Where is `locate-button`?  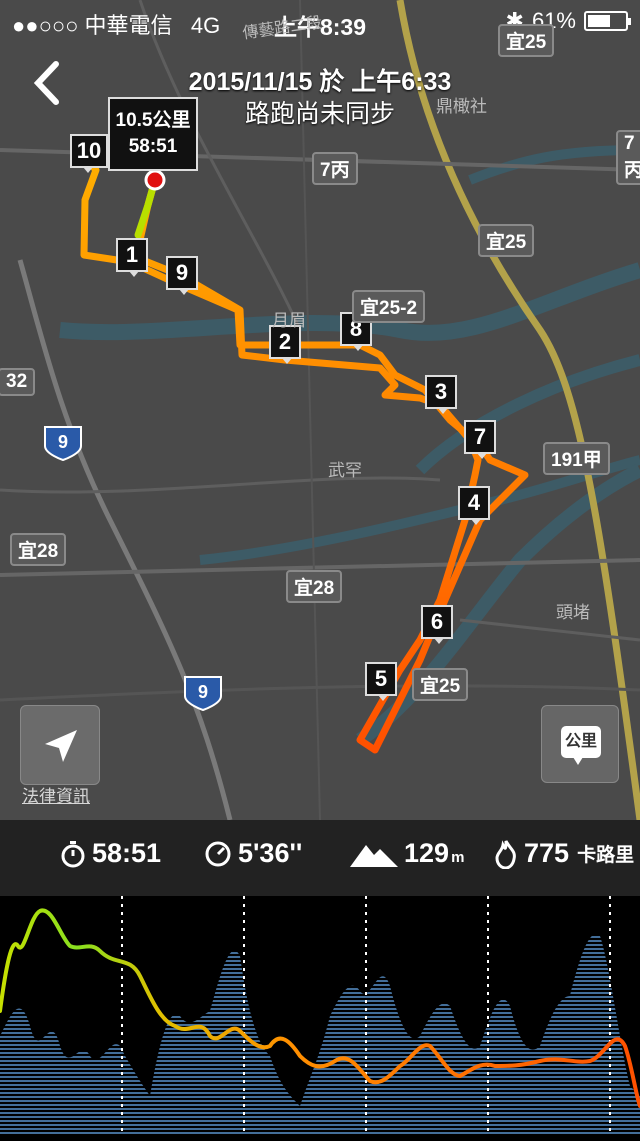 locate-button is located at coordinates (60, 745).